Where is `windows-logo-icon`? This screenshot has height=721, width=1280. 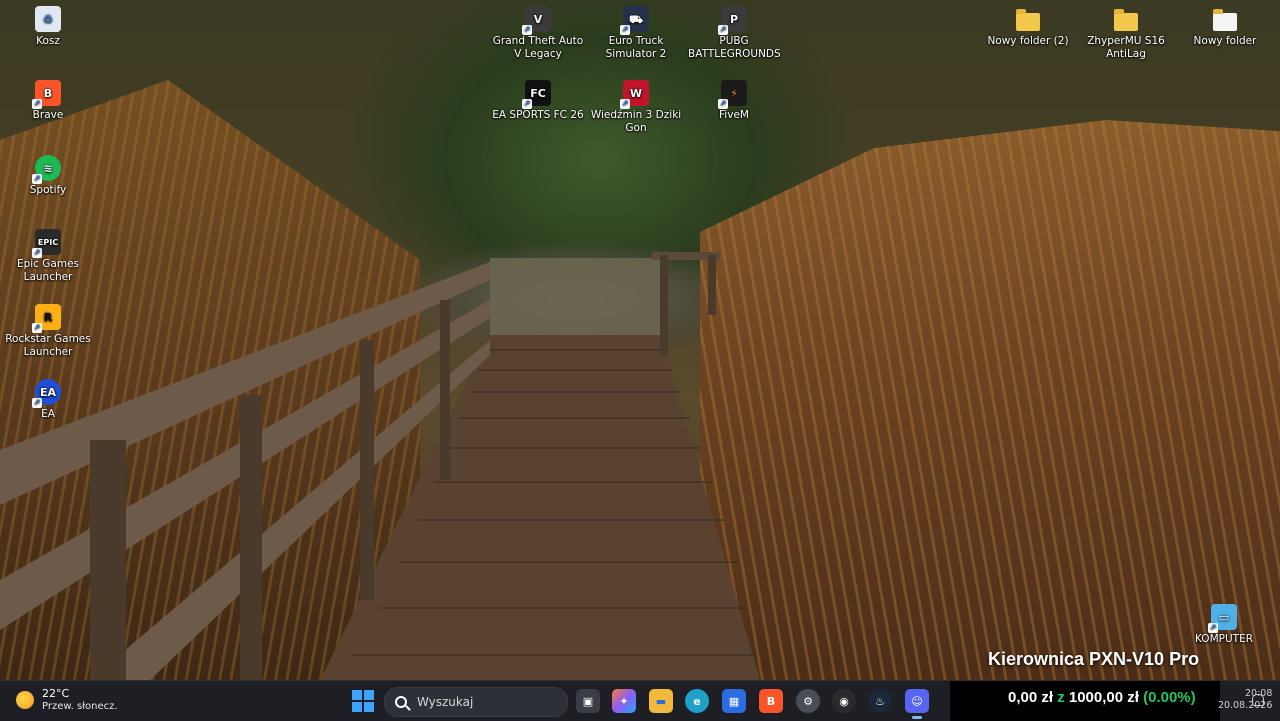
windows-logo-icon is located at coordinates (357, 695).